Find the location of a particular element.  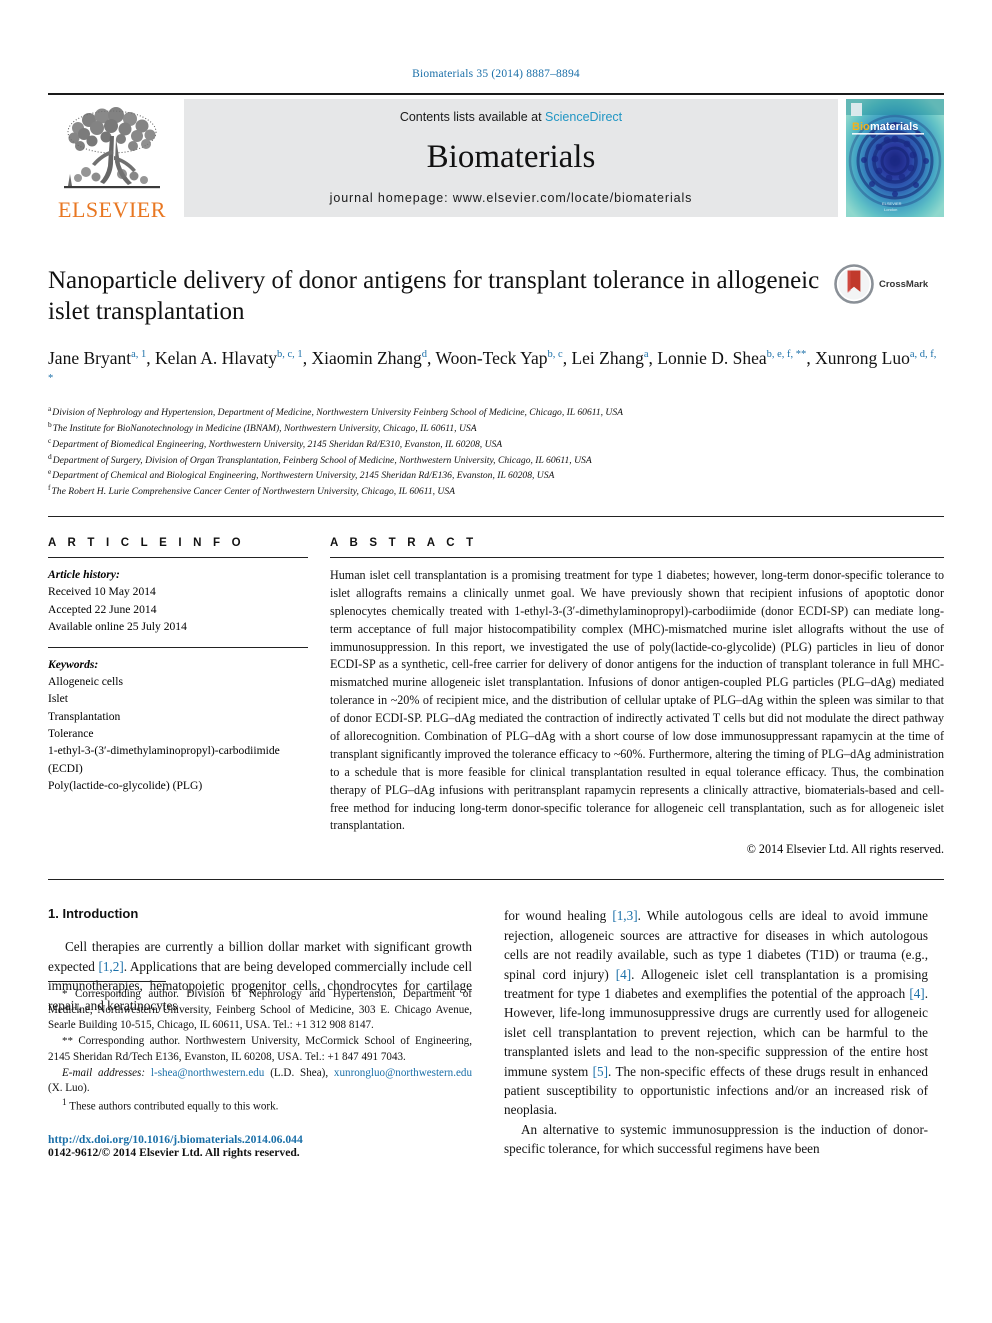

elsevier-tree-icon is located at coordinates (112, 148).